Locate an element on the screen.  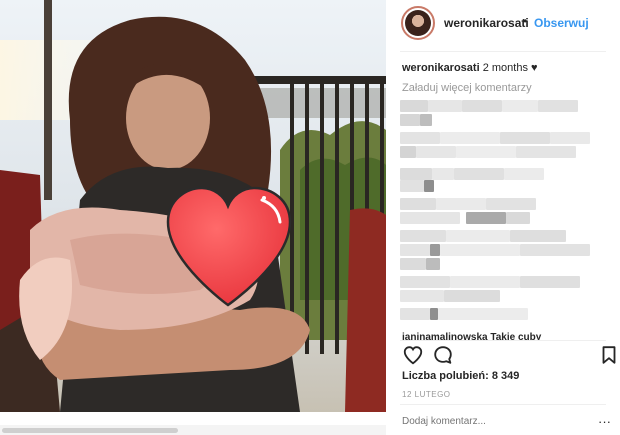
caption-time: 2 months is located at coordinates (505, 68).